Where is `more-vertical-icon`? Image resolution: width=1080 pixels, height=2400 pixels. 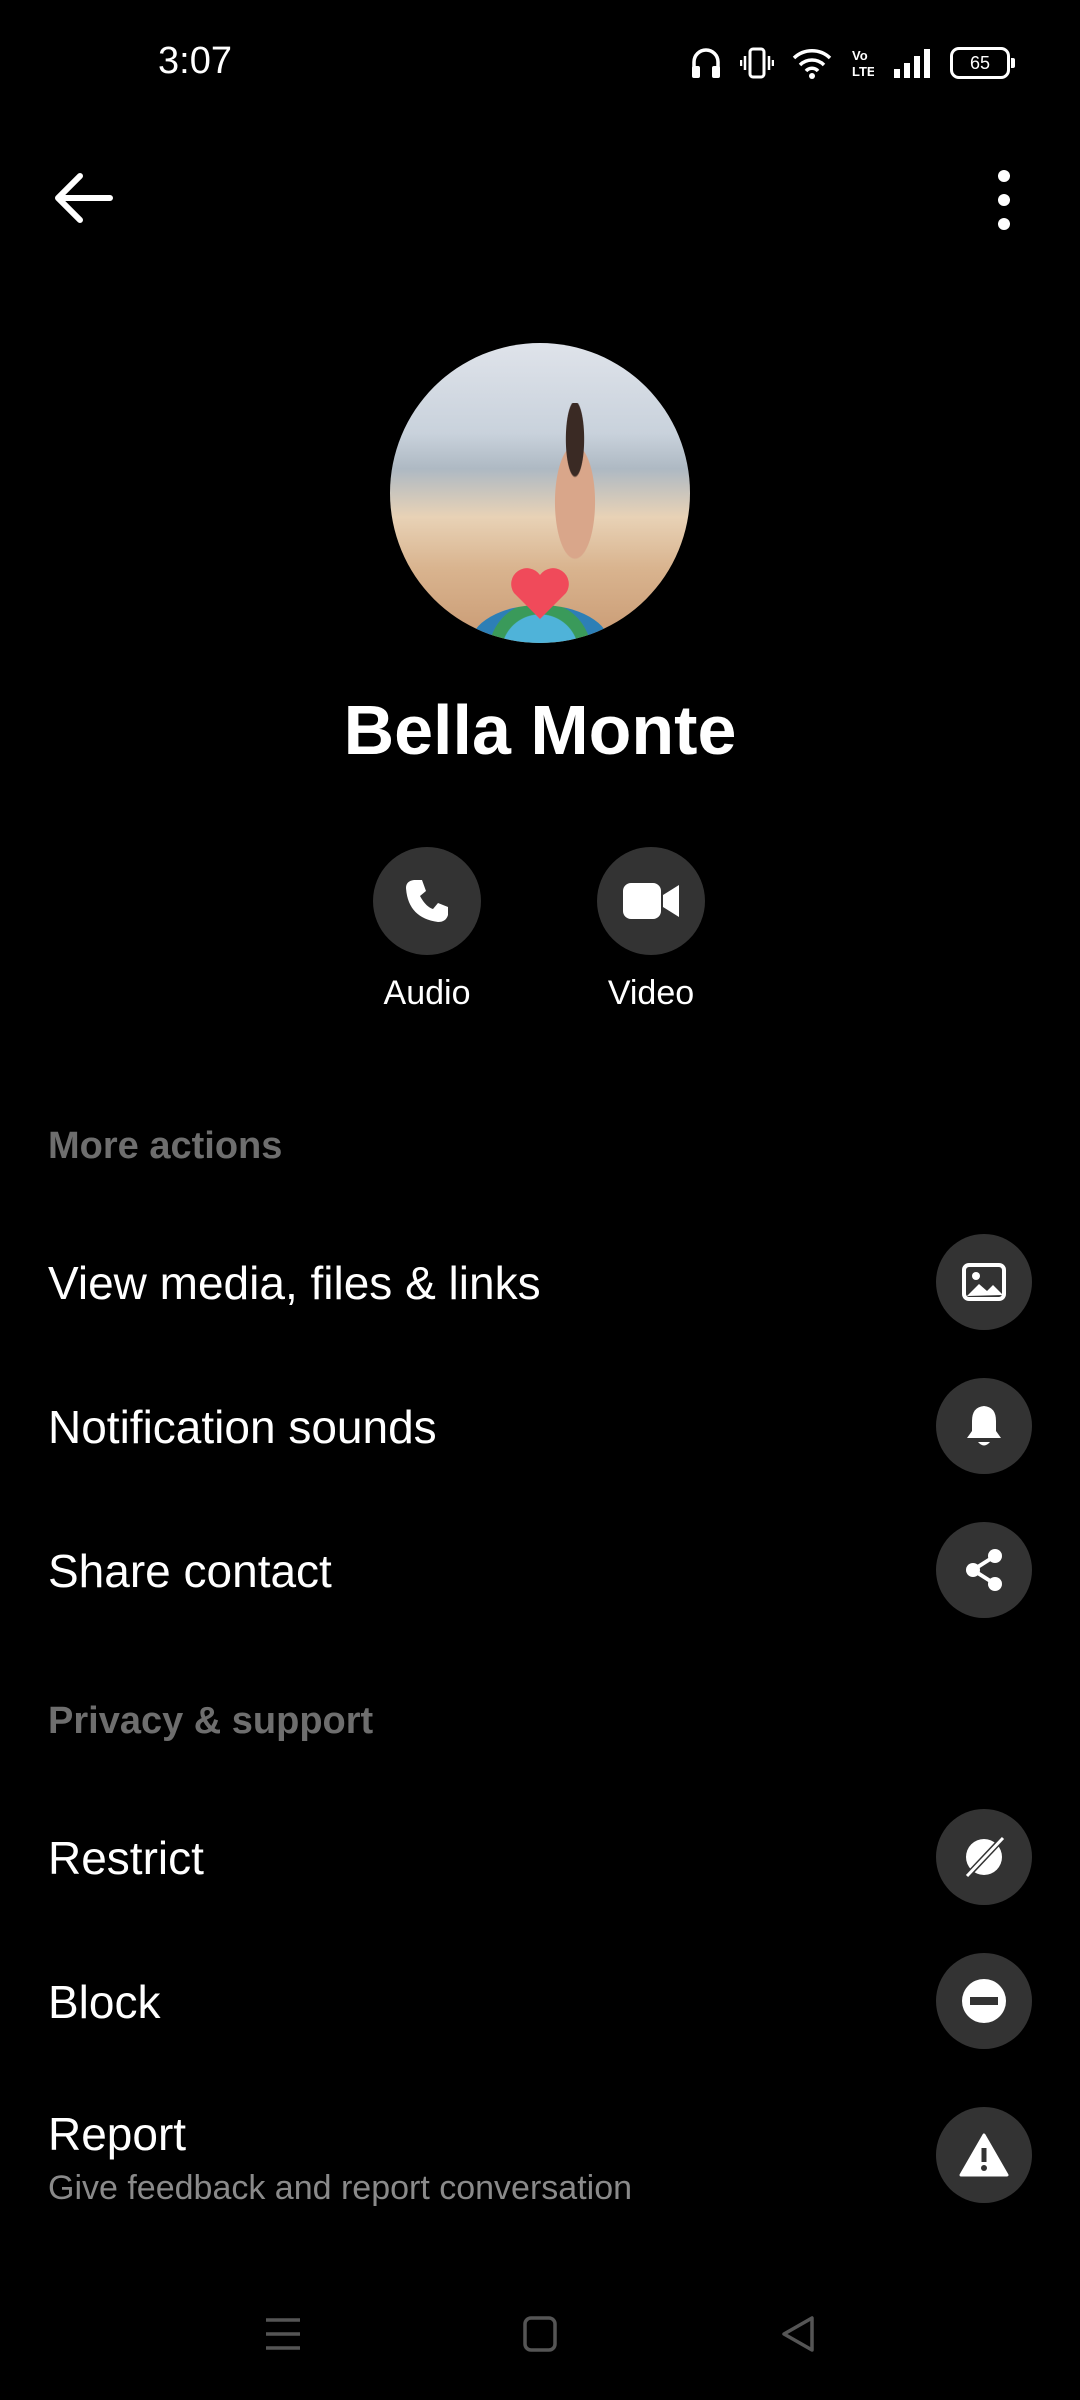 more-vertical-icon is located at coordinates (1004, 200).